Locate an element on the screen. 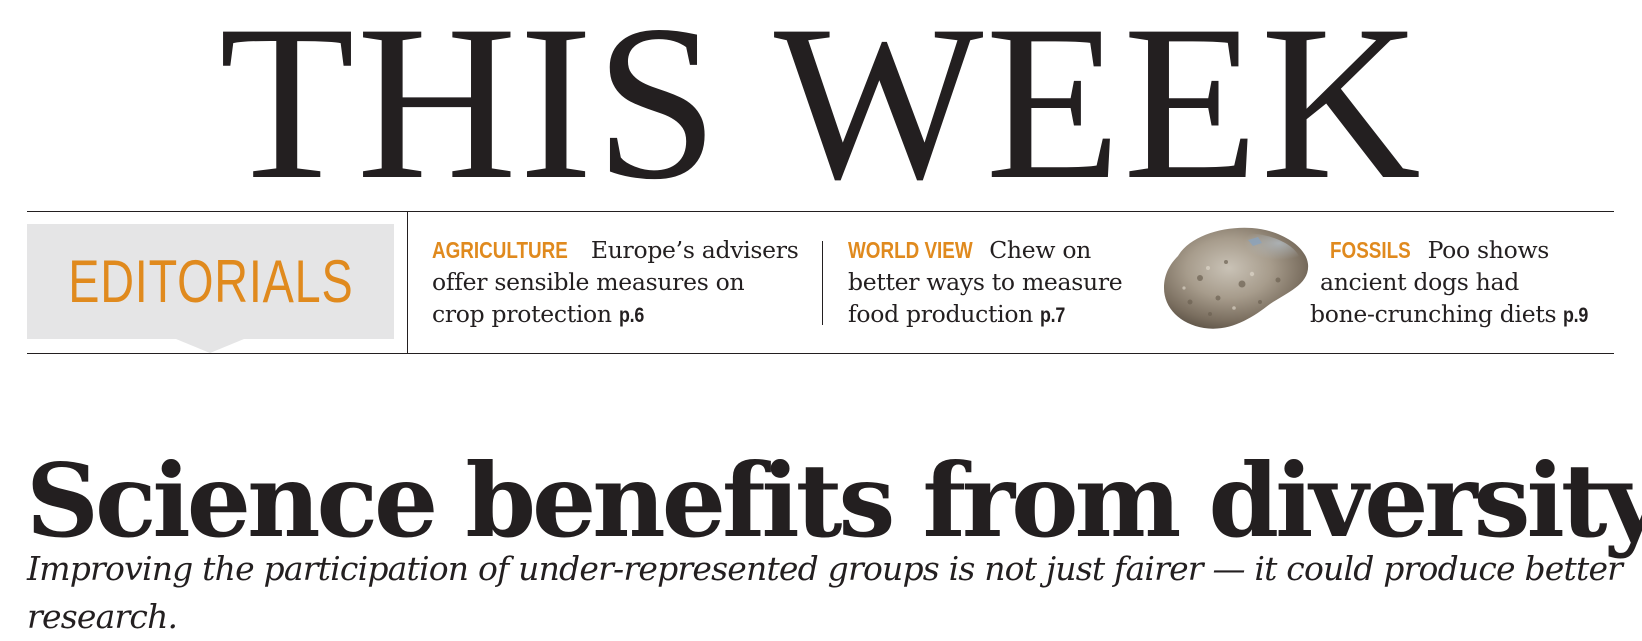  section-tab: EDITORIALS is located at coordinates (210, 281).